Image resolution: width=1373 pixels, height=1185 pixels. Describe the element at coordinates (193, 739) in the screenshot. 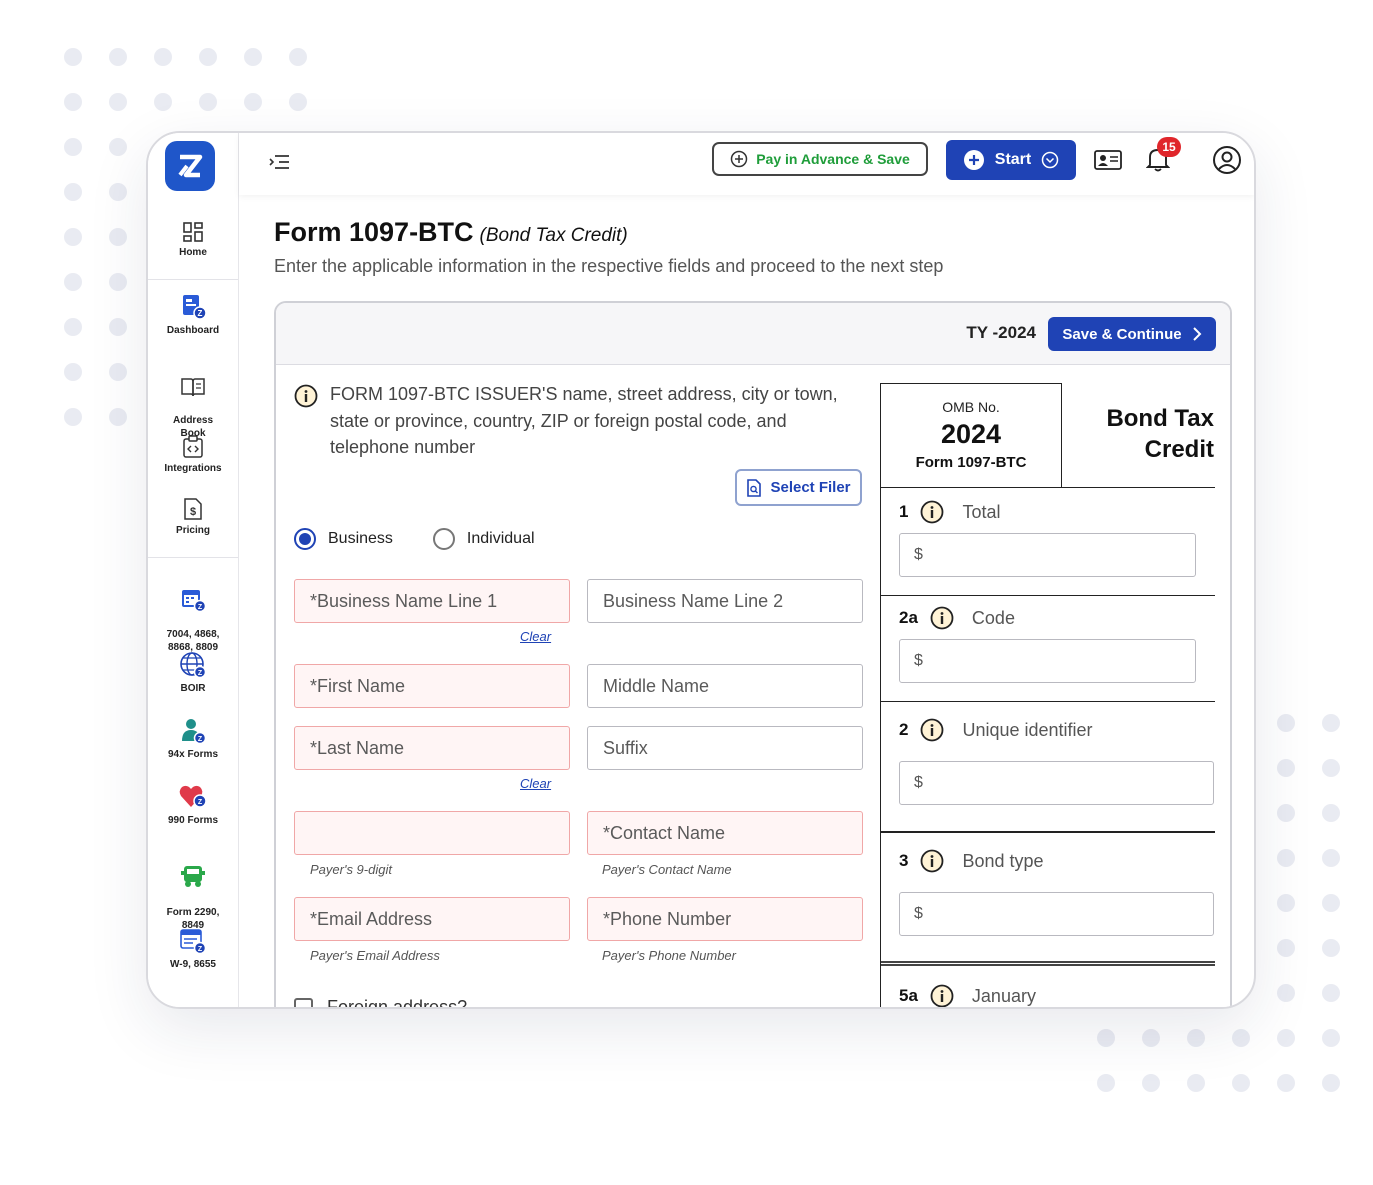

I see `sidebar-item-94x-forms: Z 94x Forms` at that location.